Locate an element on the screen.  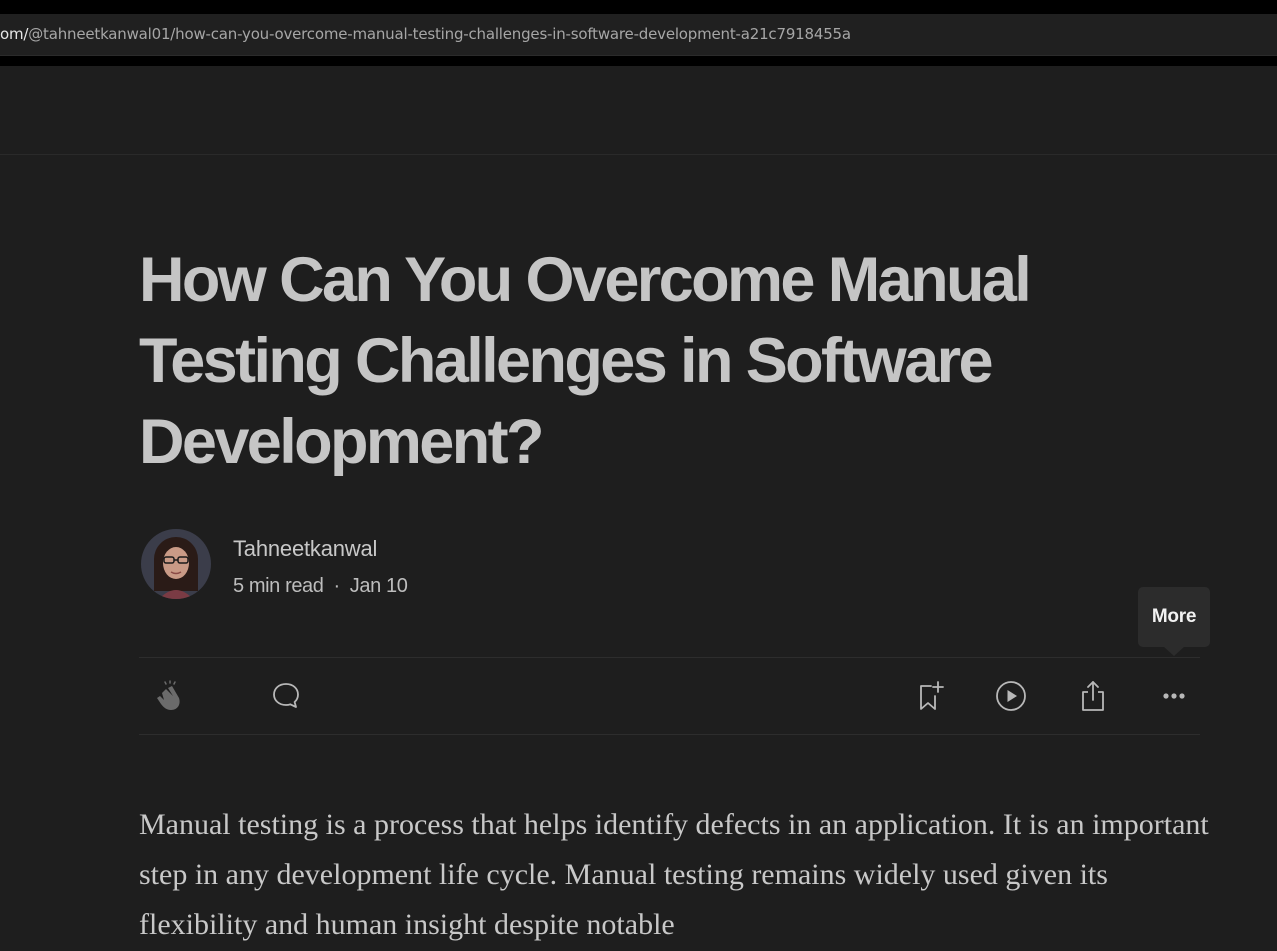
comment-icon is located at coordinates (286, 695).